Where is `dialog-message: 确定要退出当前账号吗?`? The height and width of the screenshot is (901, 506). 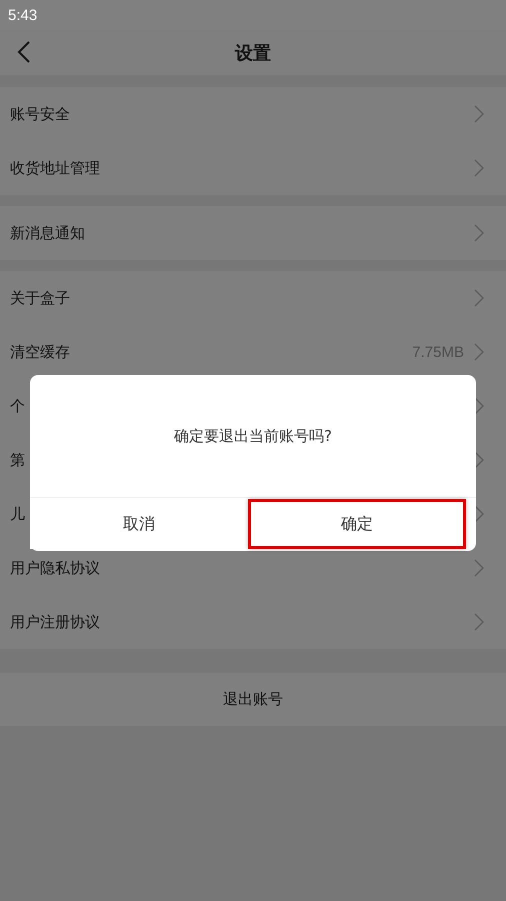
dialog-message: 确定要退出当前账号吗? is located at coordinates (253, 436).